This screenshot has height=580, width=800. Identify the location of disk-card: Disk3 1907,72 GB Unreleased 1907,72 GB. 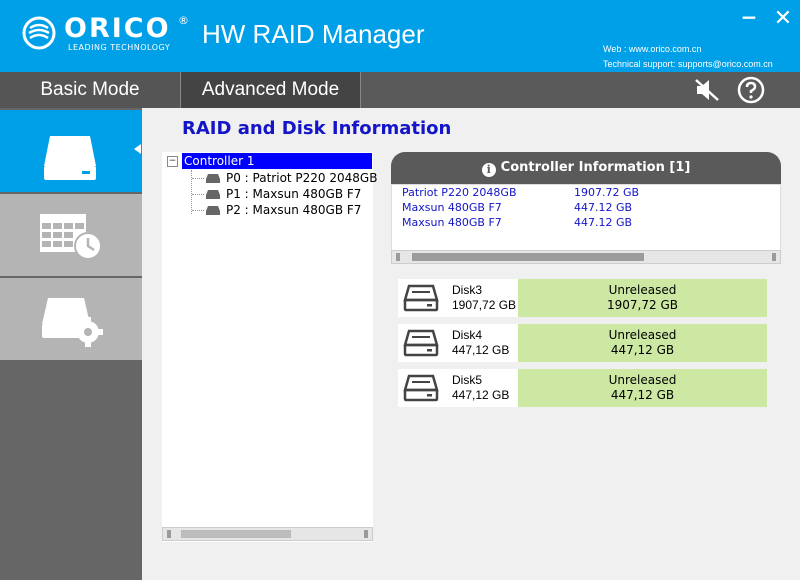
(582, 298).